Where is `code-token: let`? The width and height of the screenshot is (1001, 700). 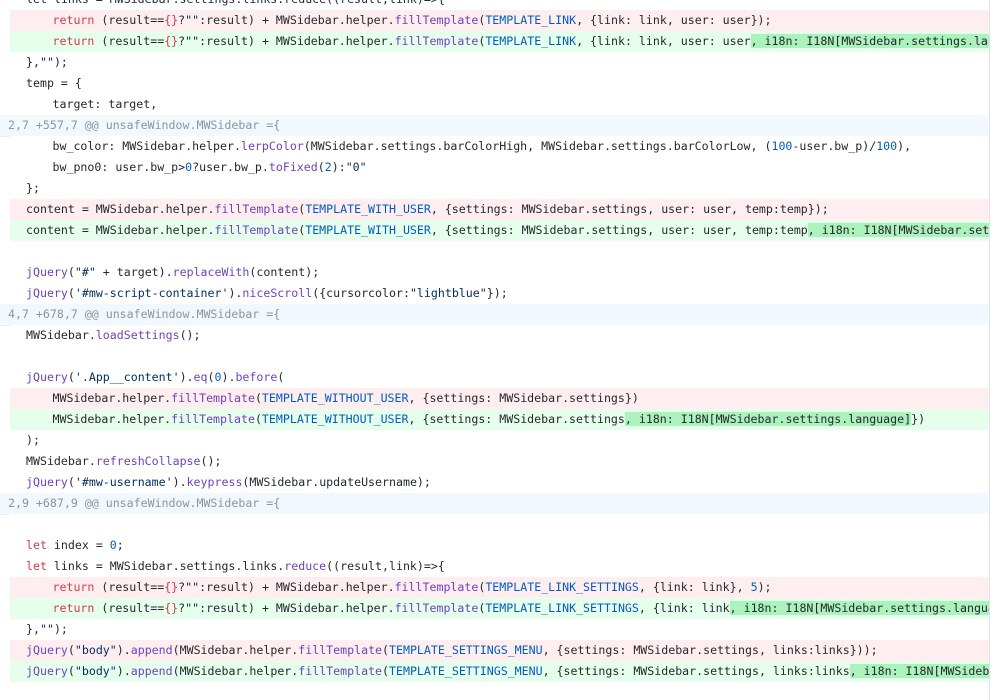 code-token: let is located at coordinates (36, 566).